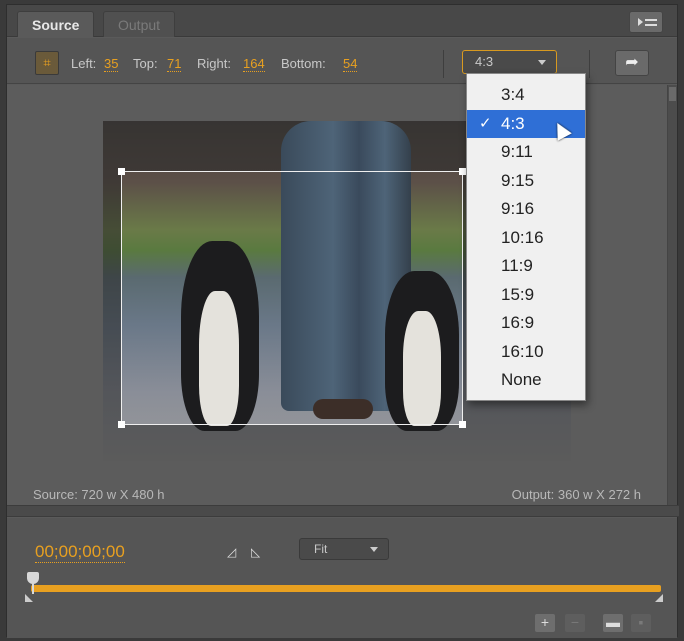 This screenshot has height=641, width=684. Describe the element at coordinates (526, 181) in the screenshot. I see `menu-item-9-15: 9:15` at that location.